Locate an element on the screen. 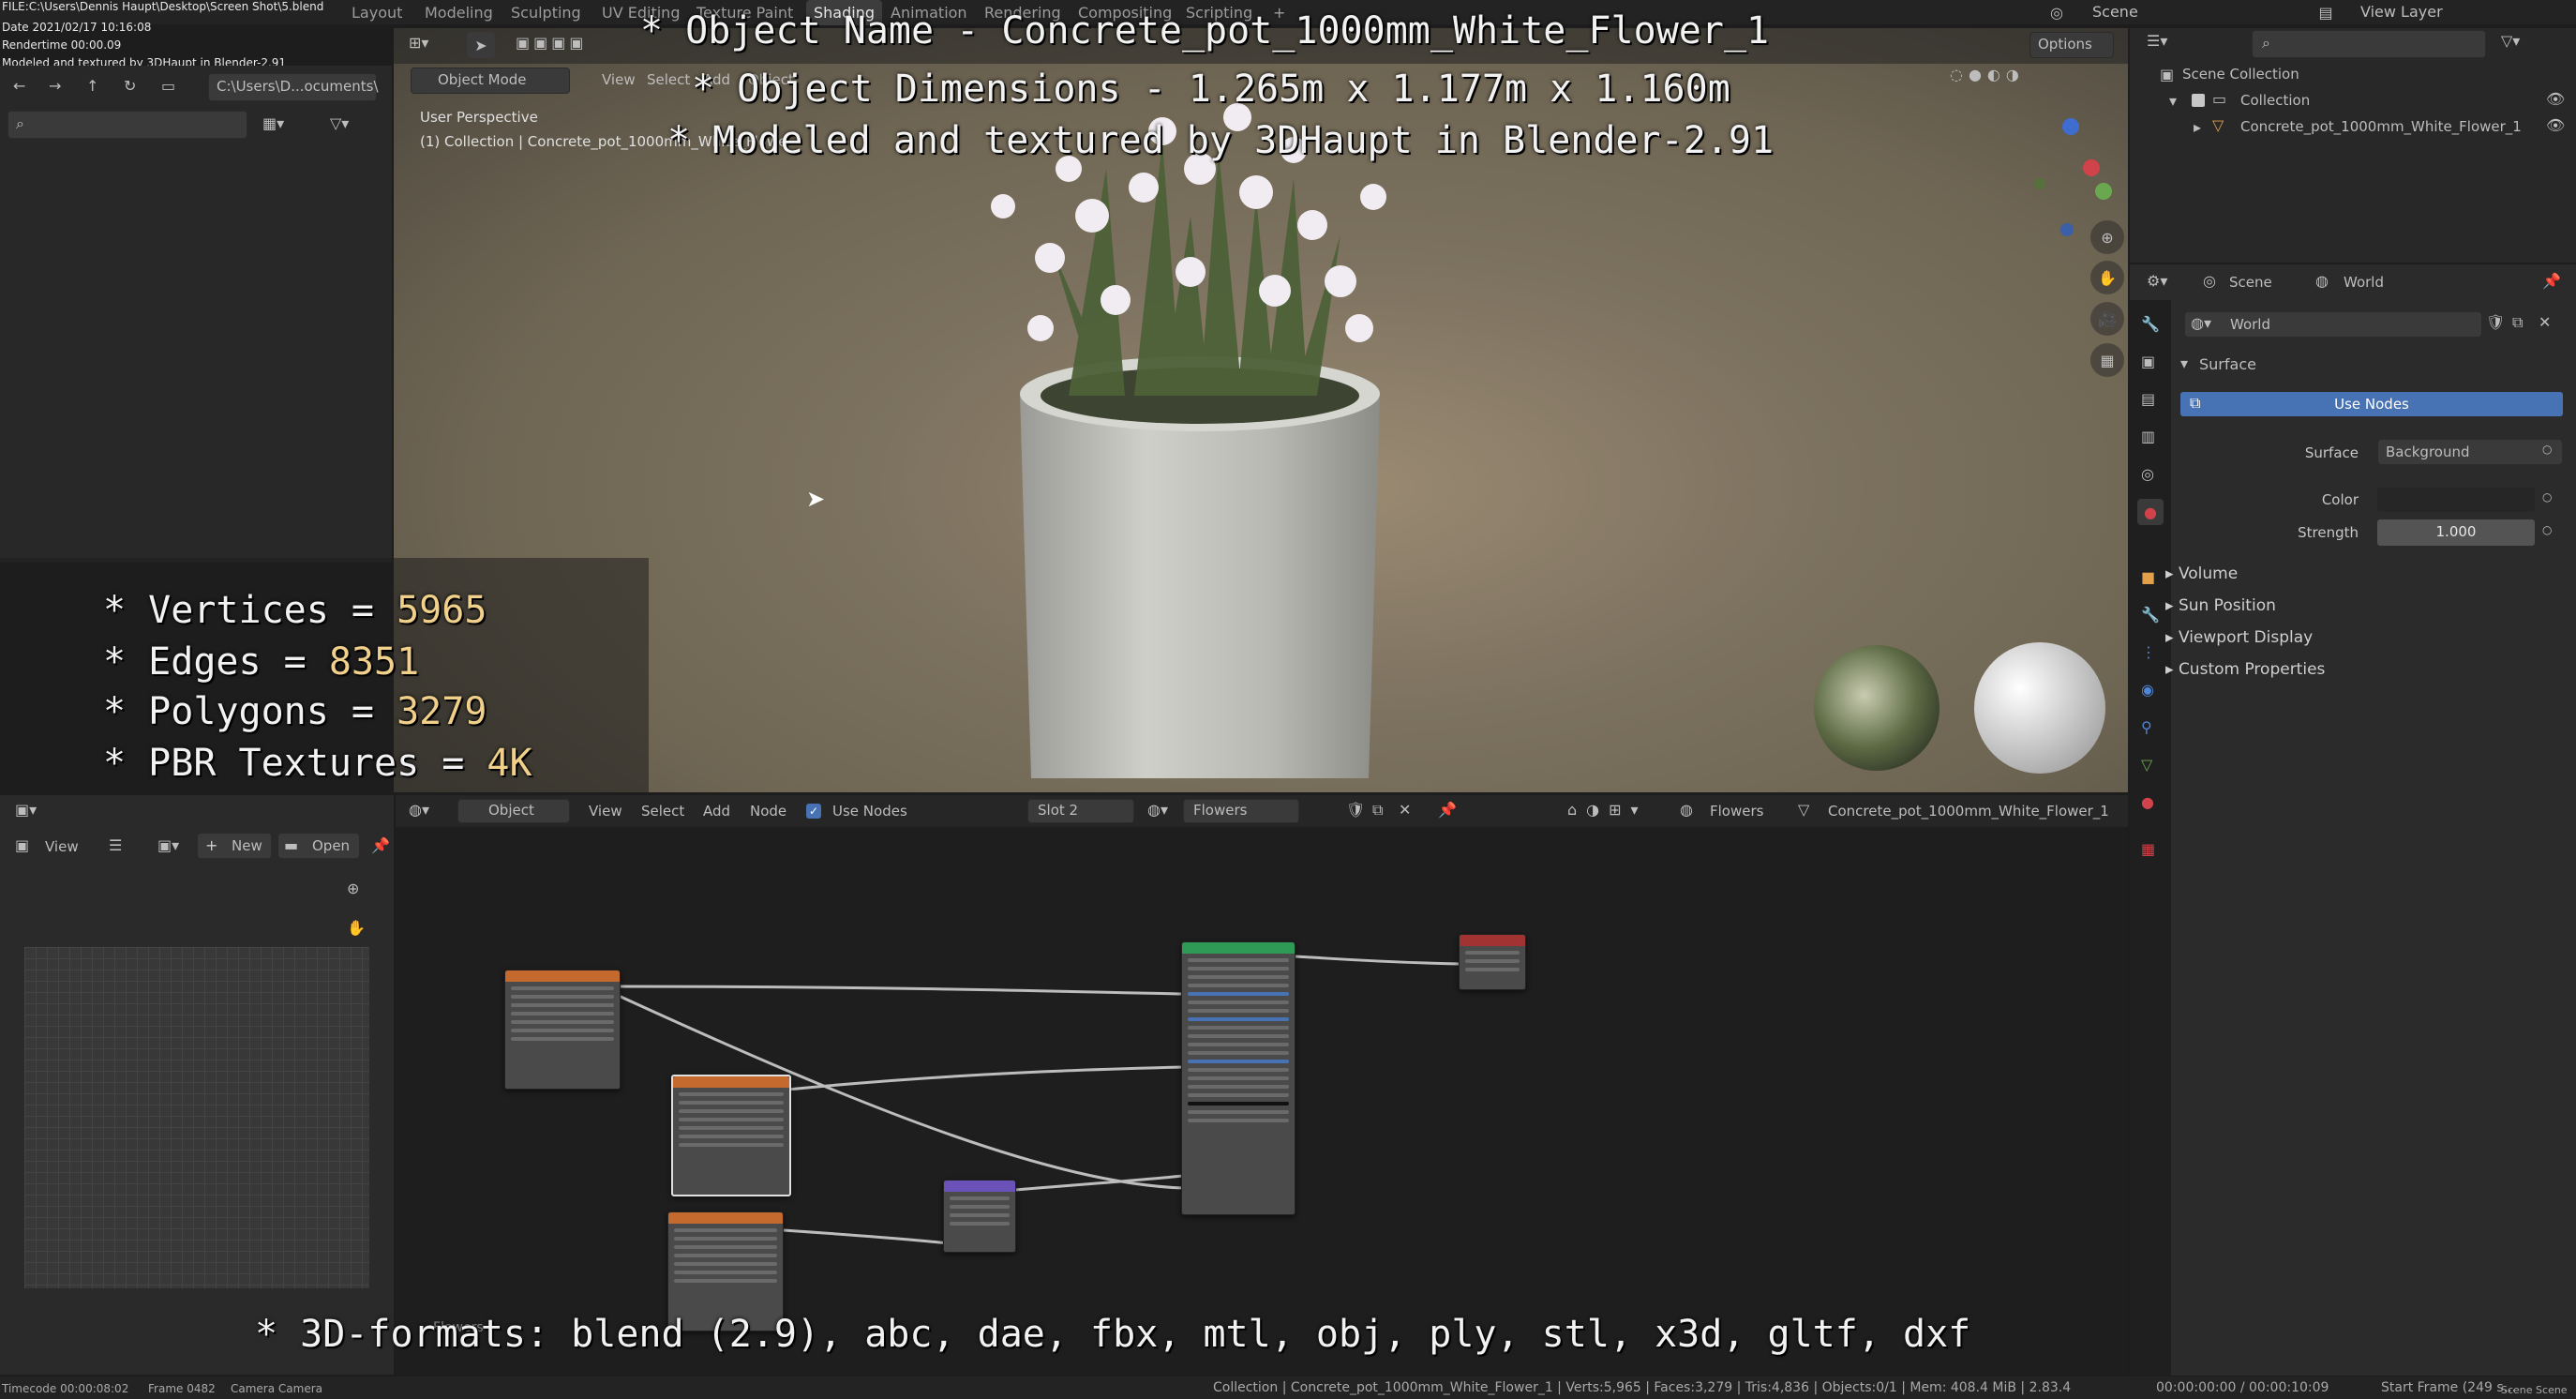 Image resolution: width=2576 pixels, height=1399 pixels. node-menu-view: View is located at coordinates (606, 812).